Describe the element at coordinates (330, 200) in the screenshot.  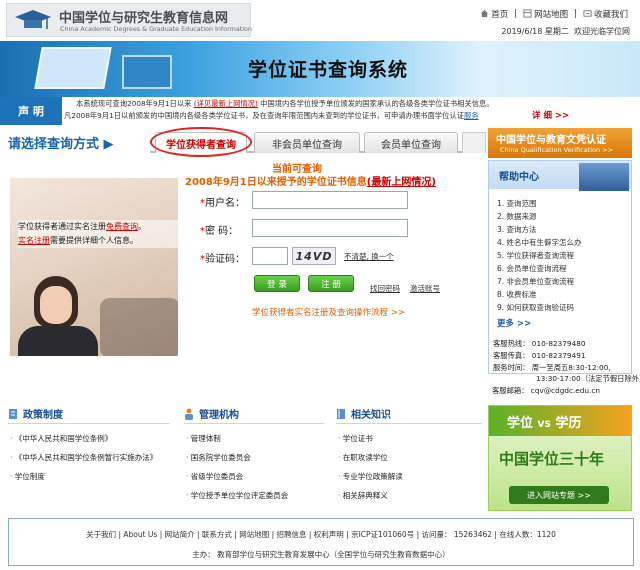
I see `username-input` at that location.